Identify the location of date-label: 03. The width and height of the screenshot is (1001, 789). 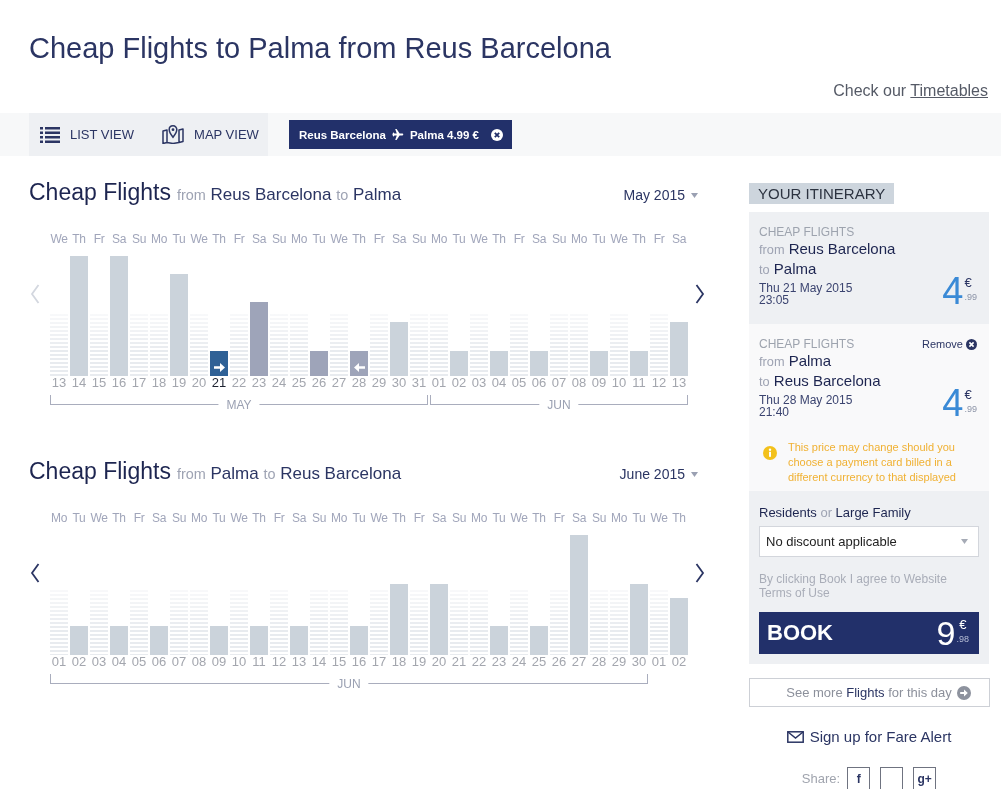
(99, 662).